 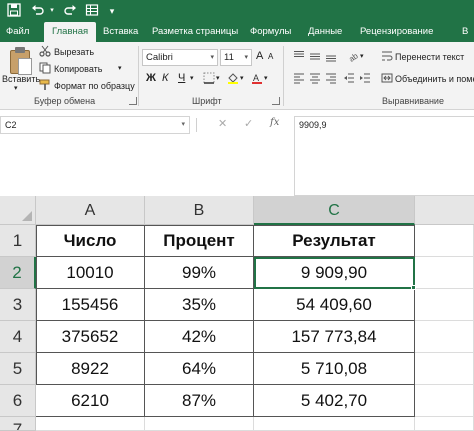 What do you see at coordinates (444, 241) in the screenshot?
I see `cell-d1` at bounding box center [444, 241].